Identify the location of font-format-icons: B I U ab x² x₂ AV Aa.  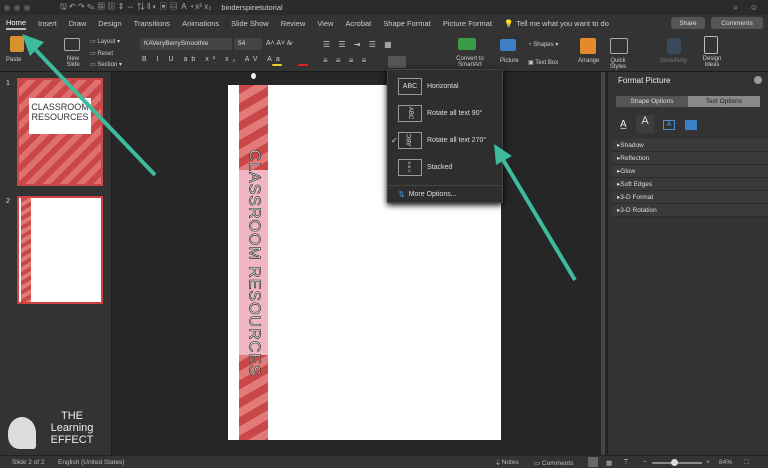
(213, 59).